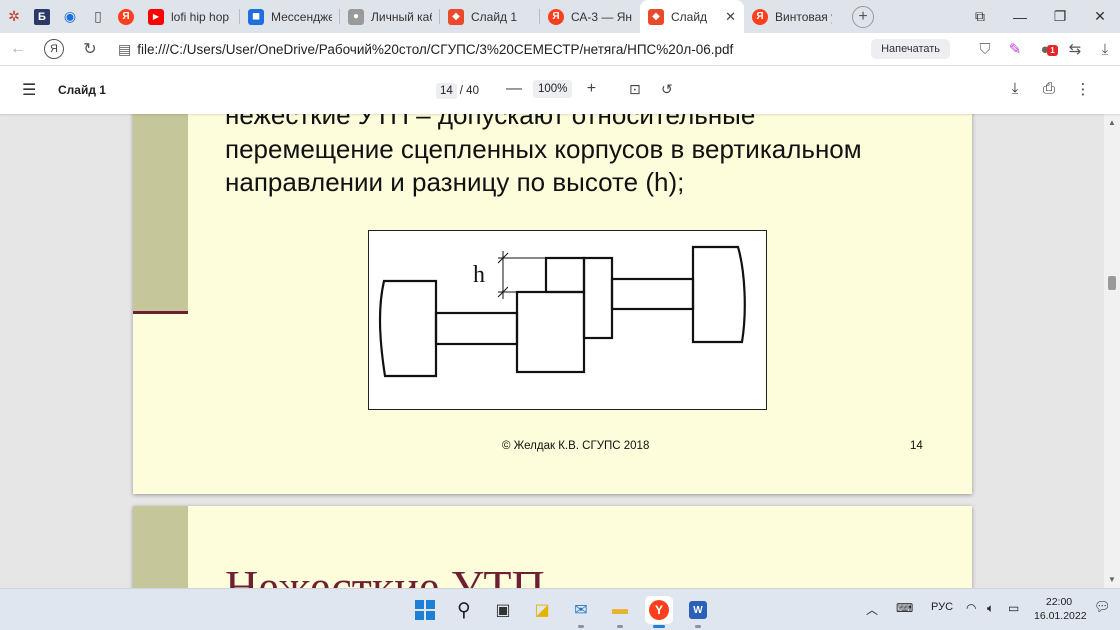 The height and width of the screenshot is (630, 1120). I want to click on battery-icon: ▭, so click(1013, 608).